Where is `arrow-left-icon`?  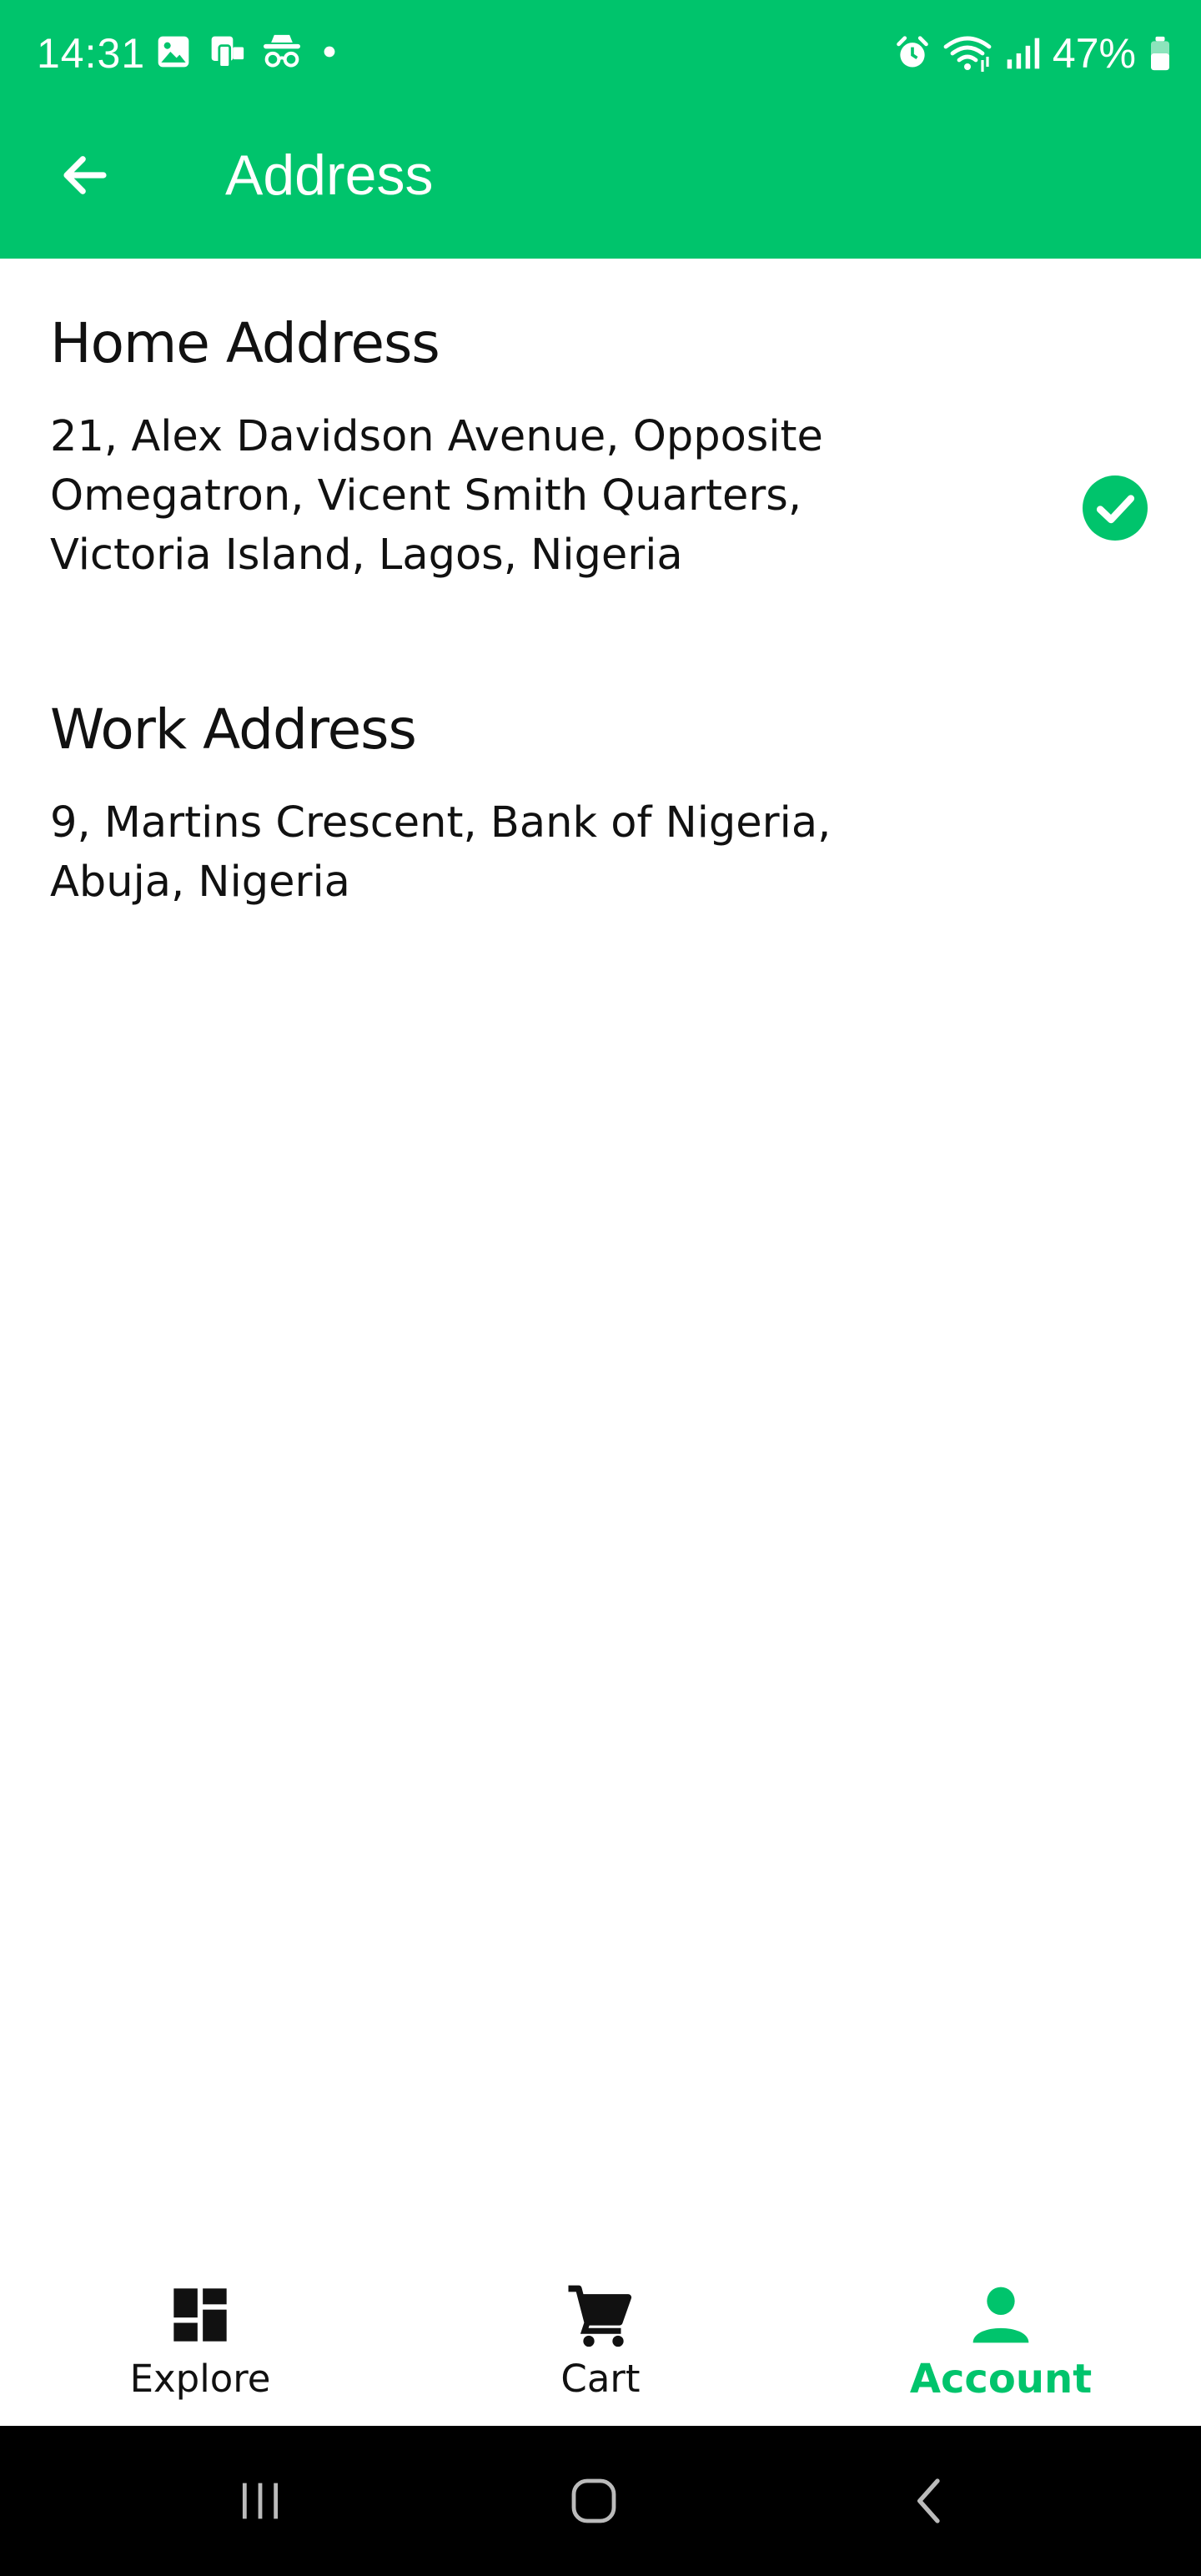
arrow-left-icon is located at coordinates (85, 175).